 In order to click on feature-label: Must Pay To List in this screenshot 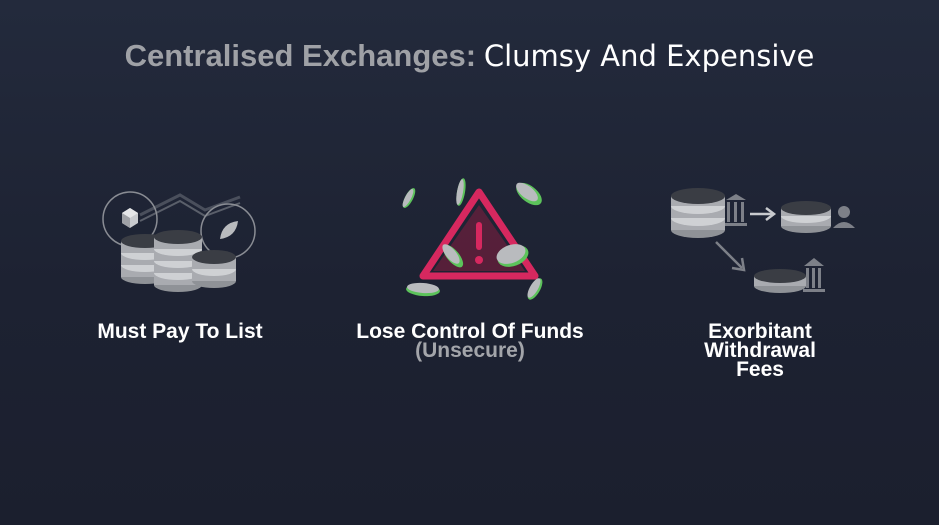, I will do `click(180, 331)`.